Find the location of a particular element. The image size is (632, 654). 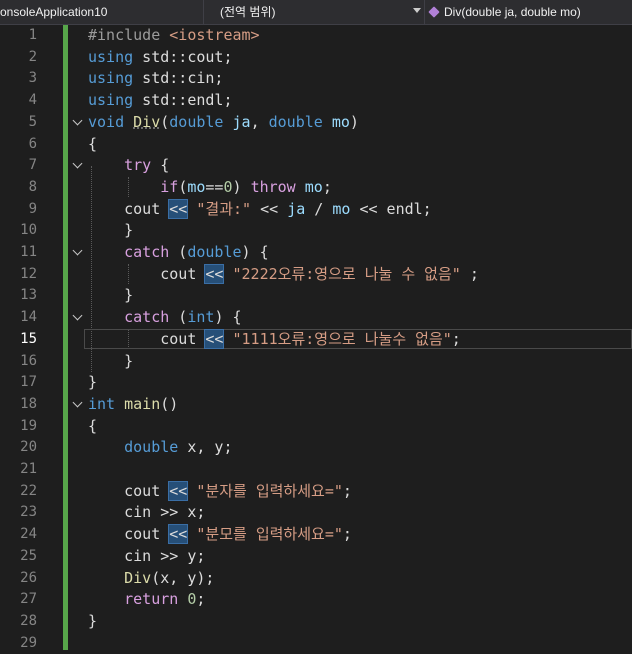

code-line: 21 is located at coordinates (316, 470).